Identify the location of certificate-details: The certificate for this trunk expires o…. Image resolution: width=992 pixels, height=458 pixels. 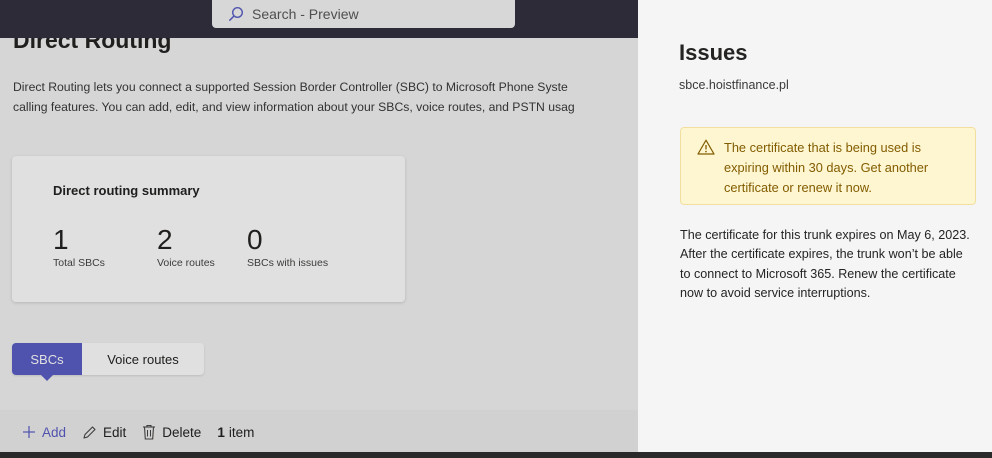
(825, 264).